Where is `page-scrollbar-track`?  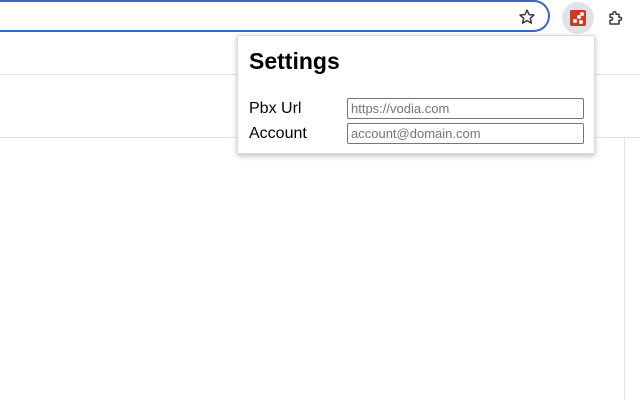
page-scrollbar-track is located at coordinates (624, 269).